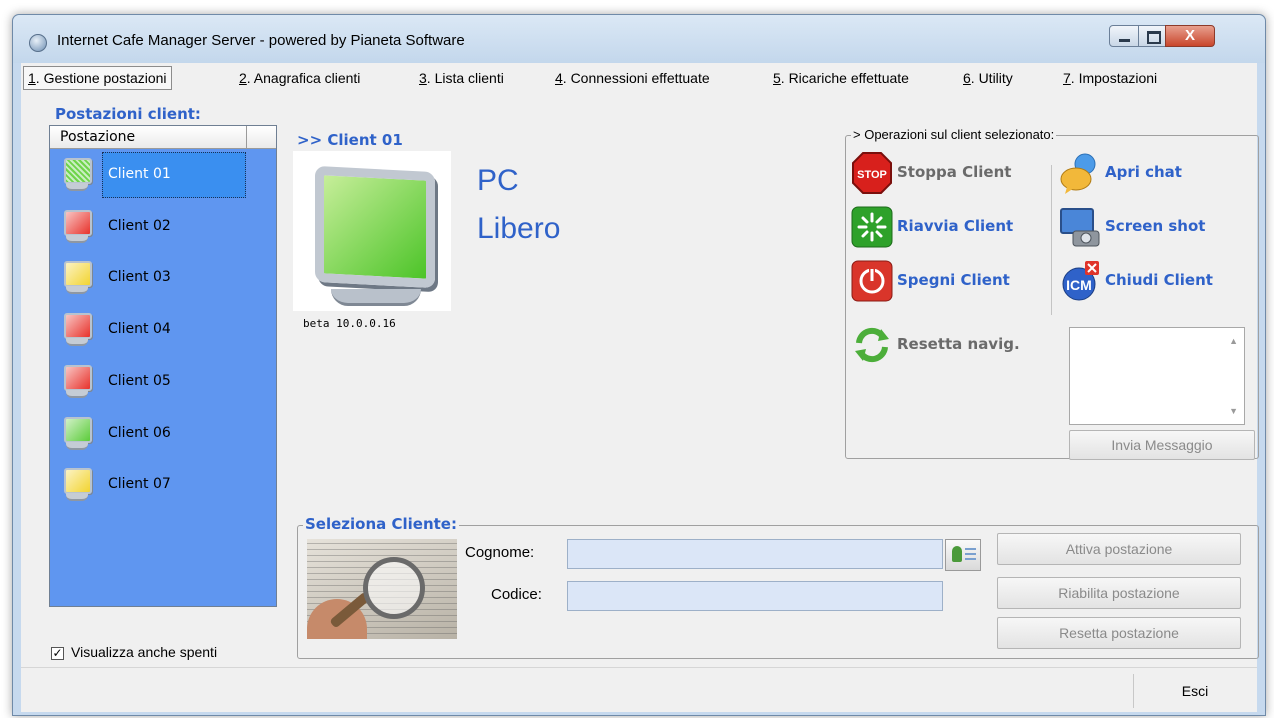  I want to click on screenshot-button: Screen shot, so click(1154, 227).